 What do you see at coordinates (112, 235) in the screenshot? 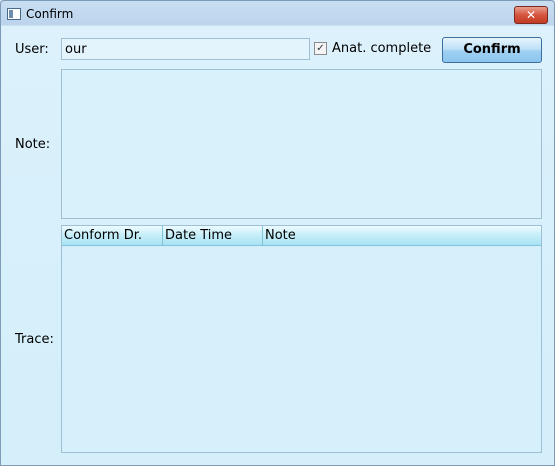
I see `column-header-conform-dr: Conform Dr.` at bounding box center [112, 235].